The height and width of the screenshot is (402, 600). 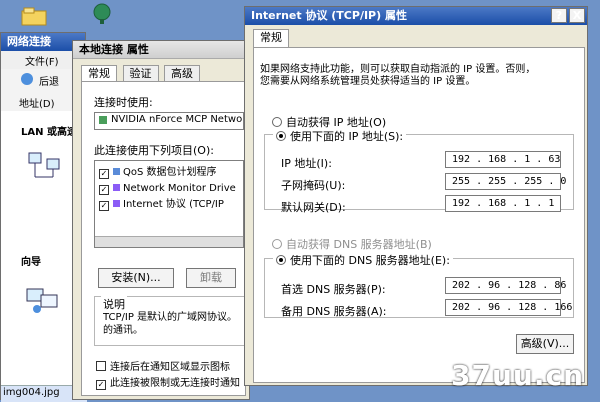 I want to click on tcpip-tabs: 常规, so click(x=272, y=38).